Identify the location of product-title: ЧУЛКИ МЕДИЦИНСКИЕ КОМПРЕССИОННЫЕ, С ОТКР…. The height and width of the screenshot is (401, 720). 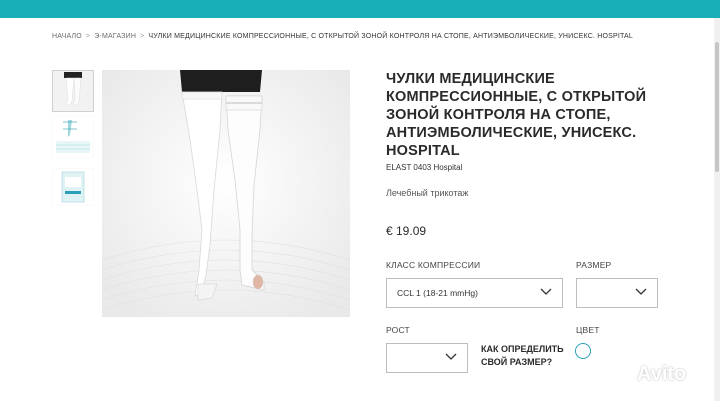
(516, 115).